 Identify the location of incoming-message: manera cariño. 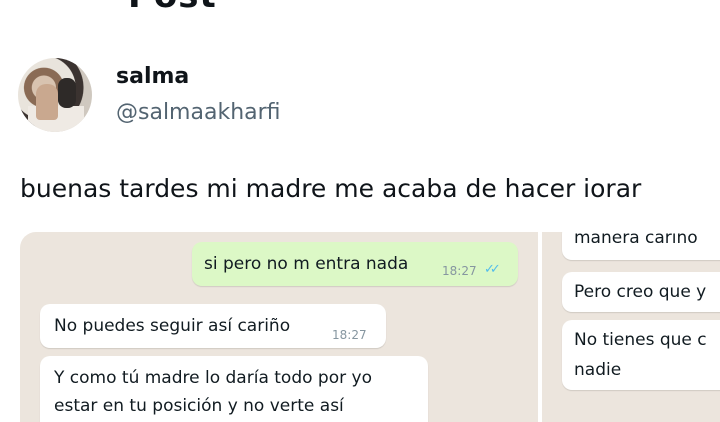
(641, 246).